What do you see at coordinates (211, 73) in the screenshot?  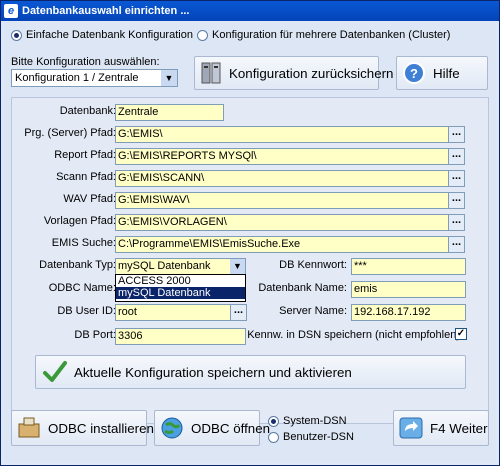 I see `server-icon` at bounding box center [211, 73].